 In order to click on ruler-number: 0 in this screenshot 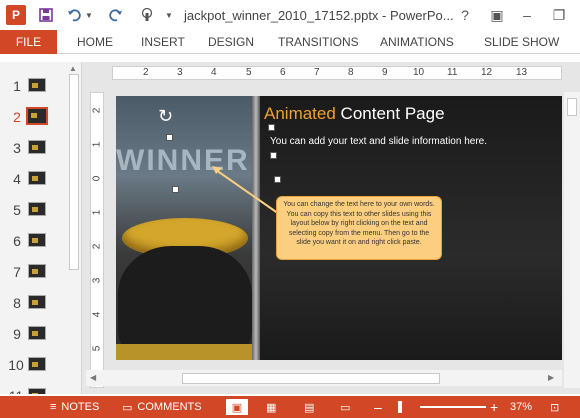, I will do `click(97, 178)`.